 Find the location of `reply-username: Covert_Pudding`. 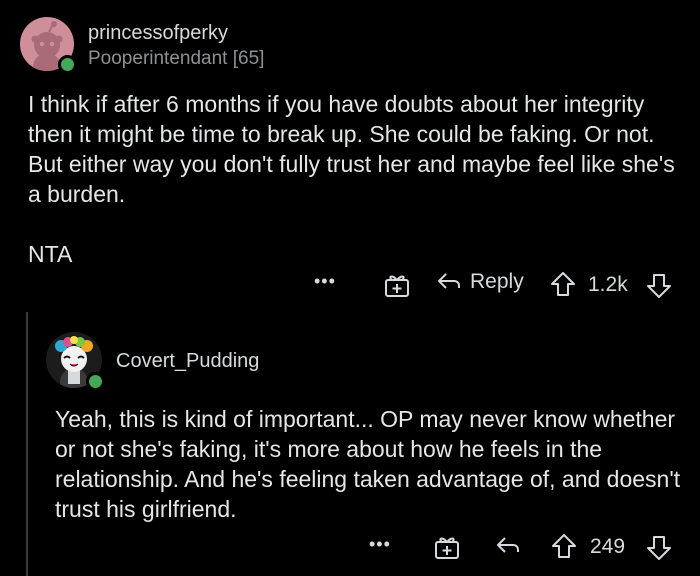

reply-username: Covert_Pudding is located at coordinates (187, 361).